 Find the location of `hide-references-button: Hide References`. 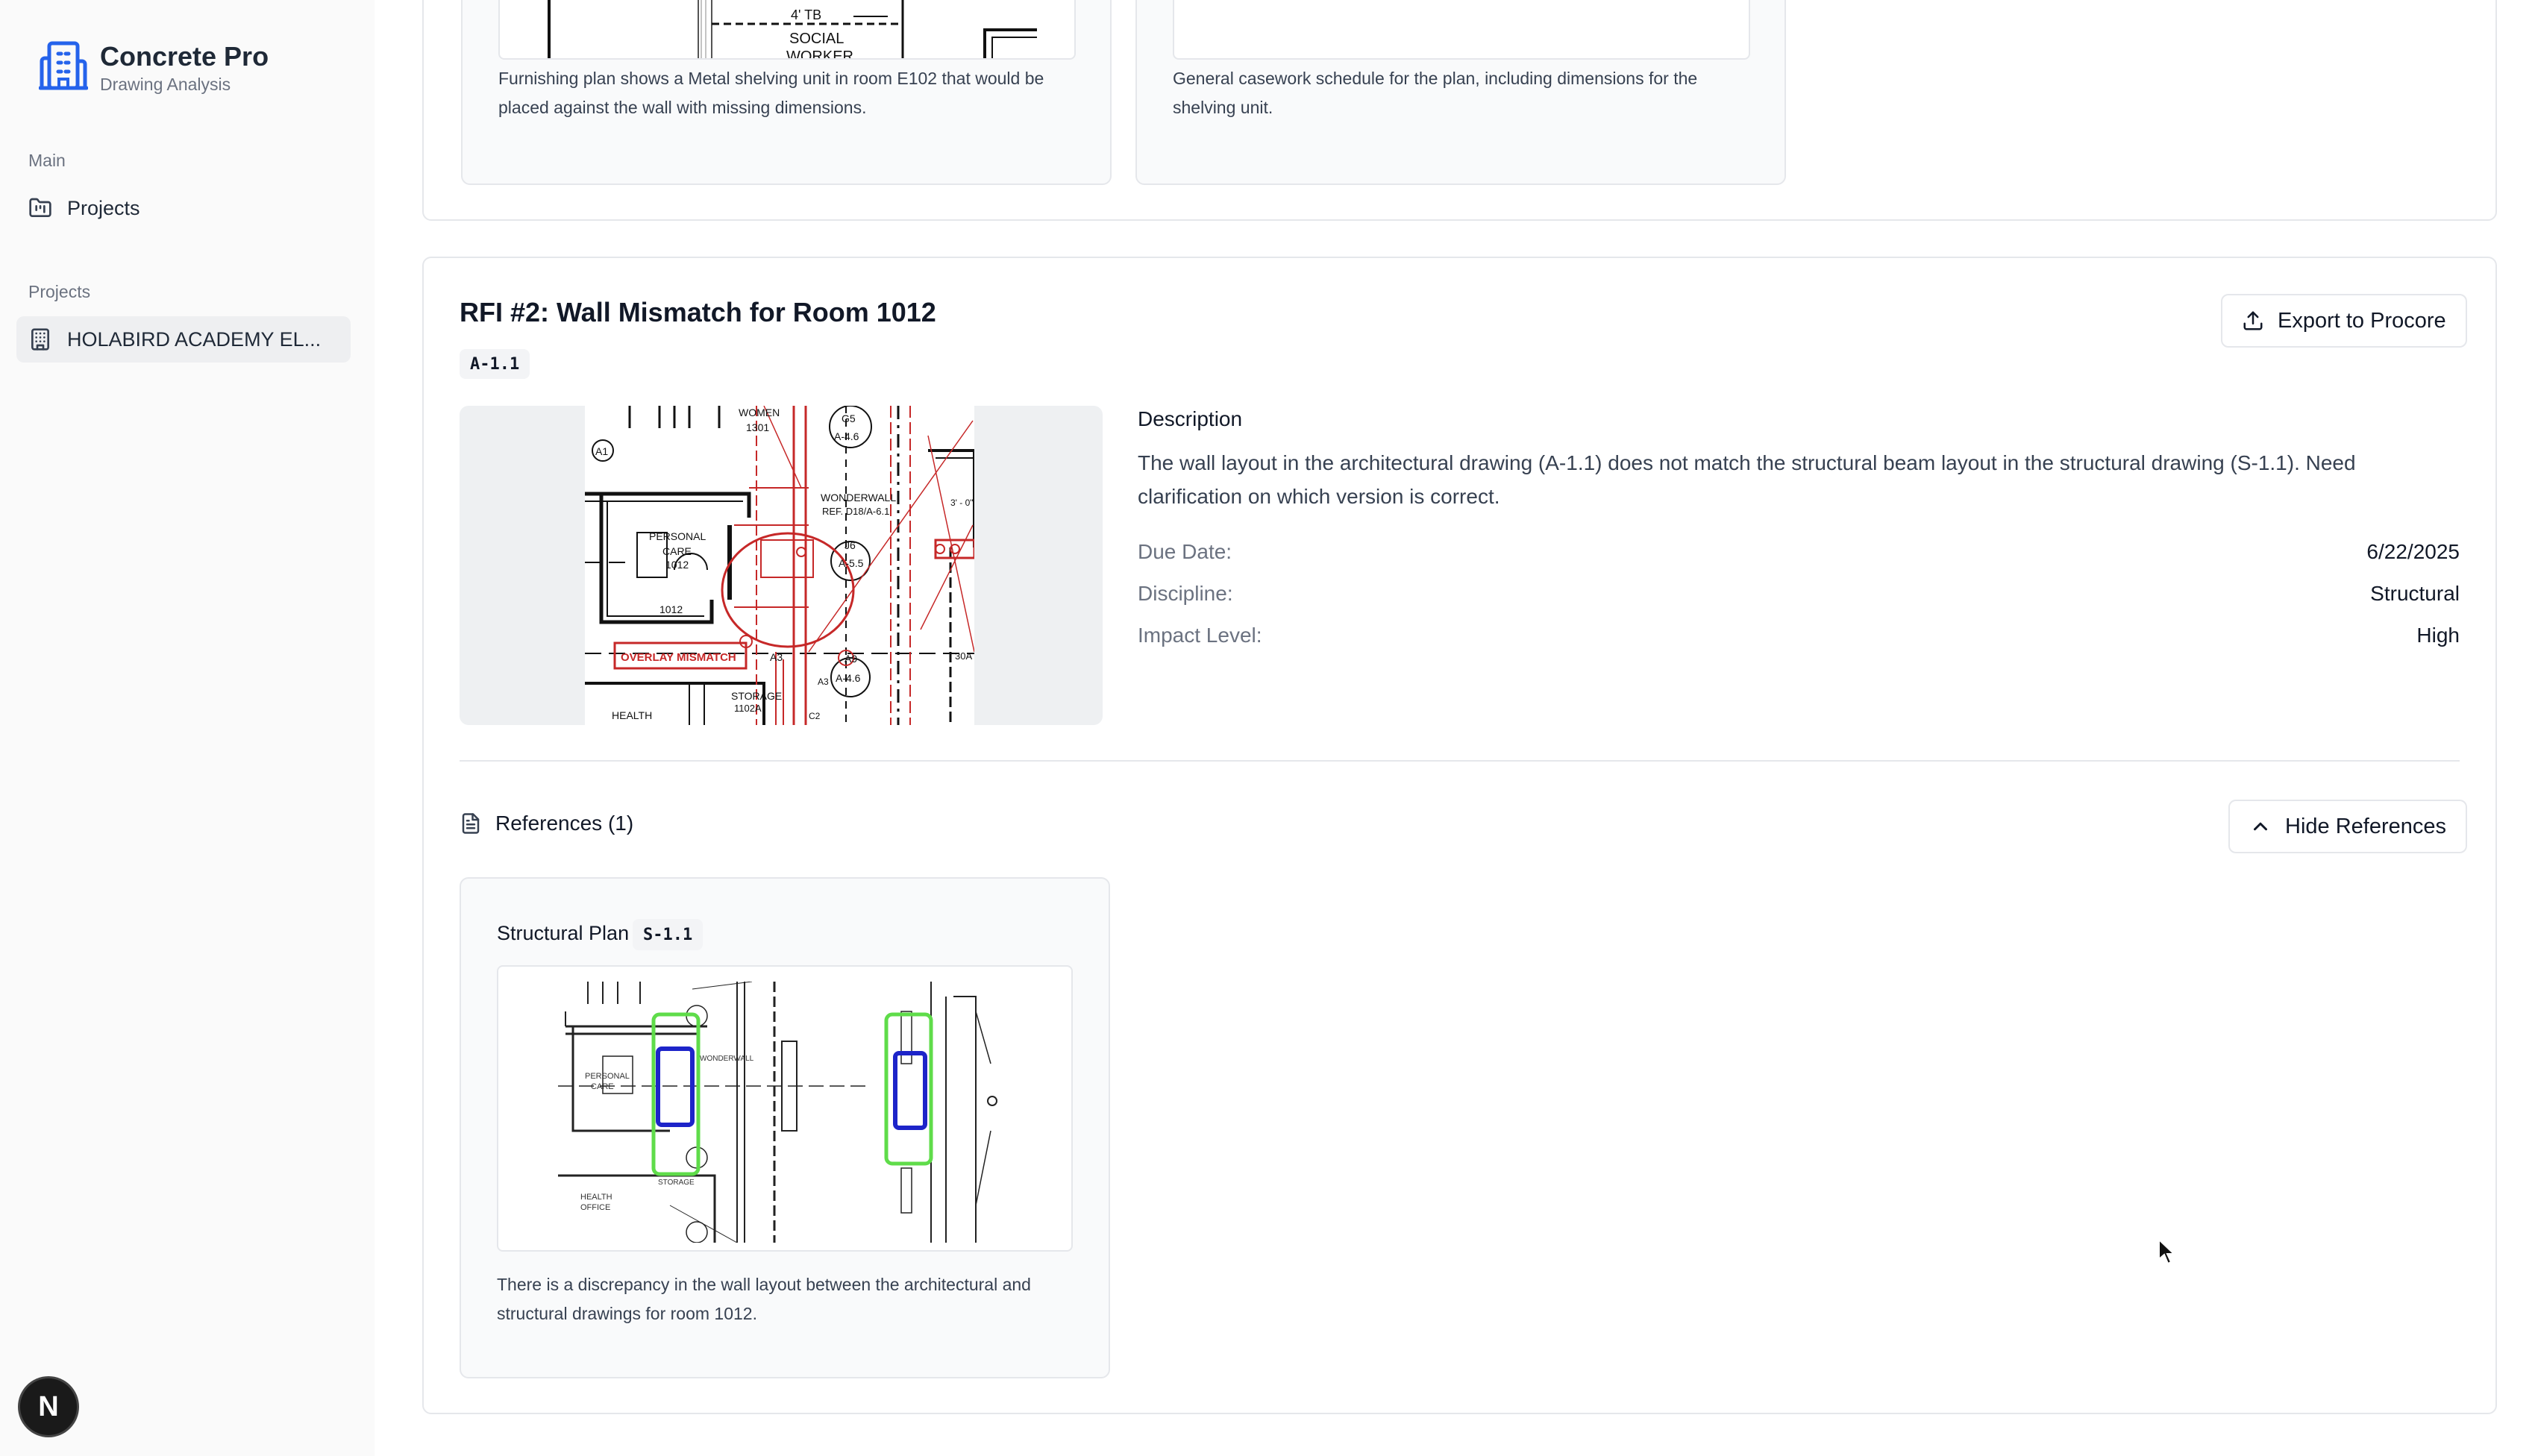

hide-references-button: Hide References is located at coordinates (2347, 826).